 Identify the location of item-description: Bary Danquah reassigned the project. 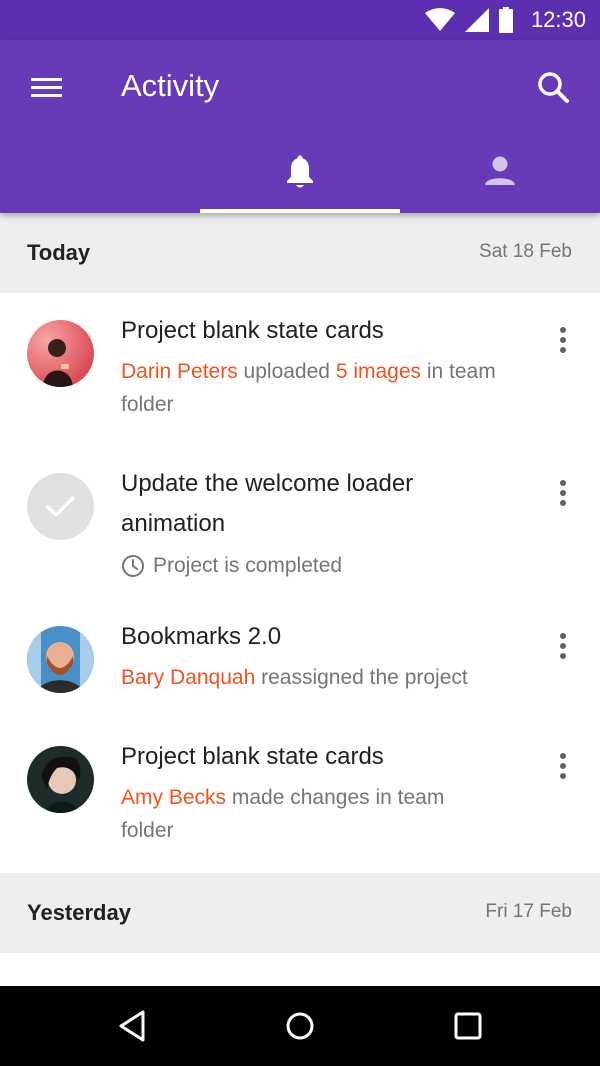
(331, 677).